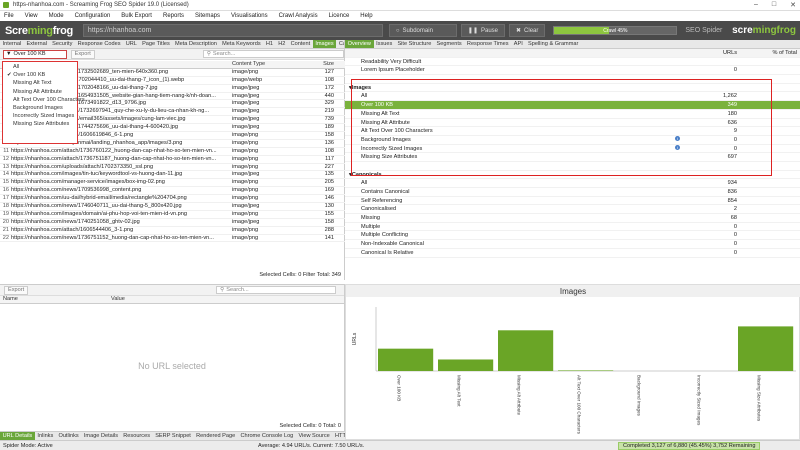  I want to click on row-number: 16, so click(5, 190).